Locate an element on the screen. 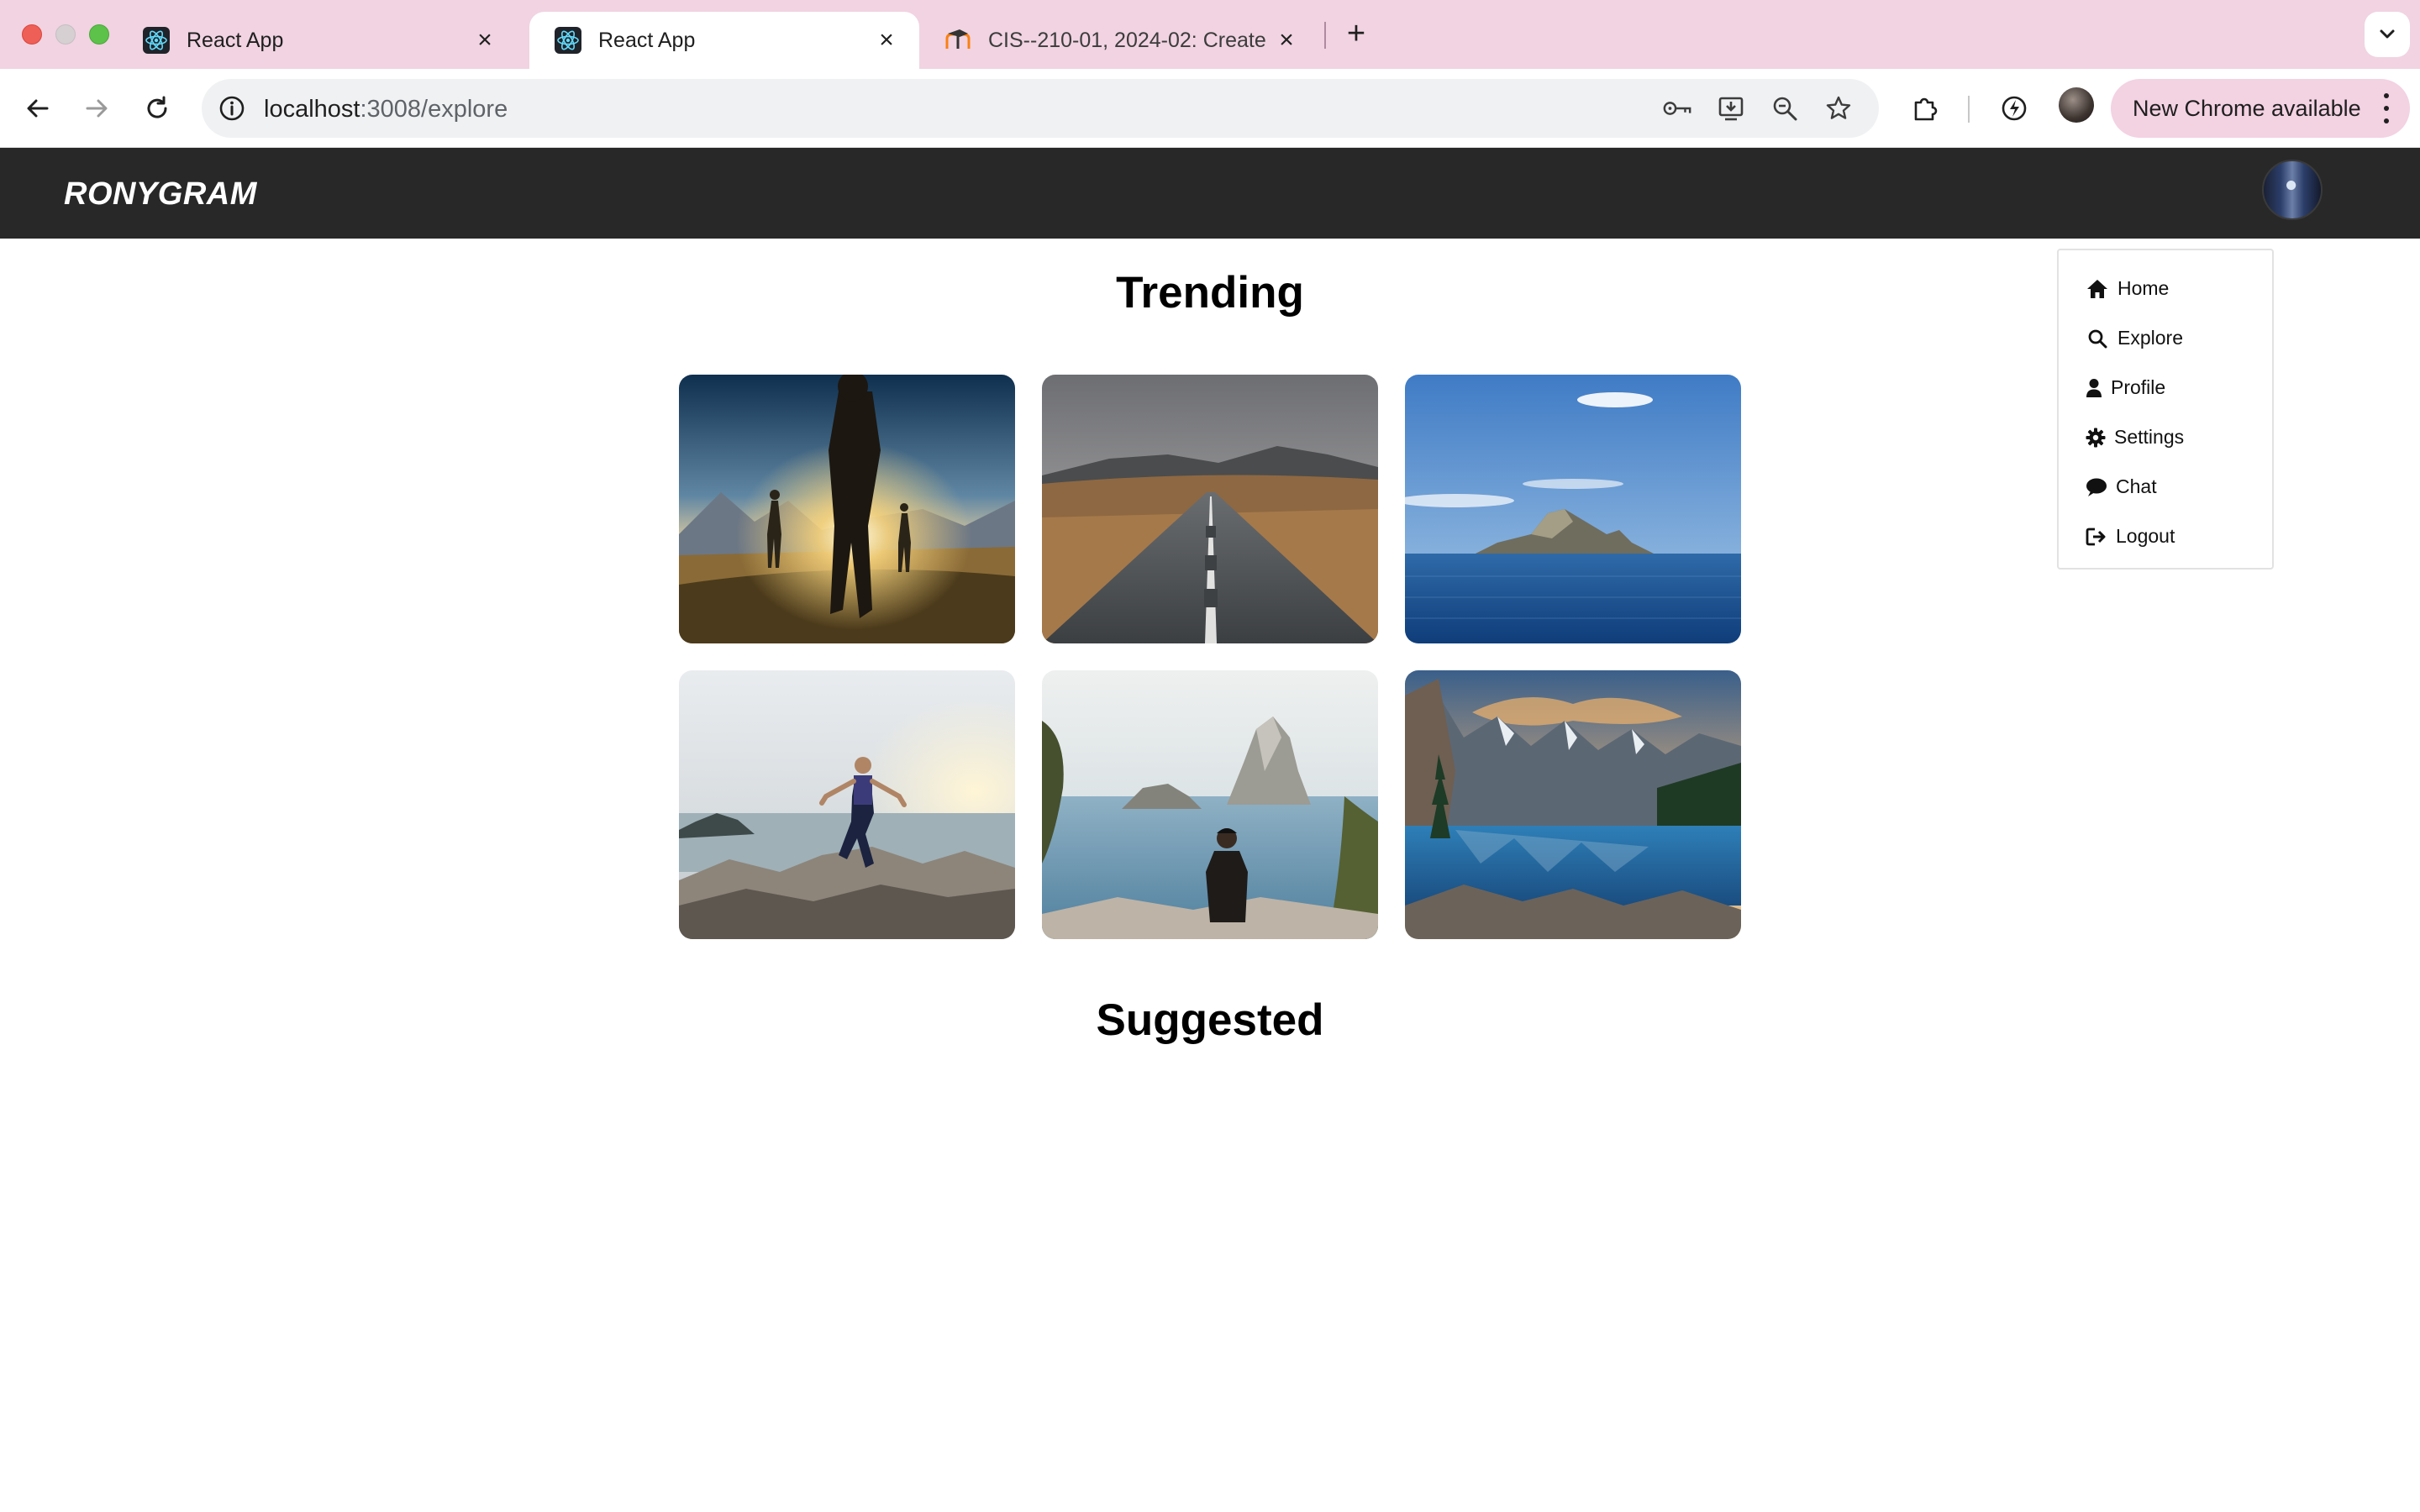  hikers-sunset-photo is located at coordinates (847, 509).